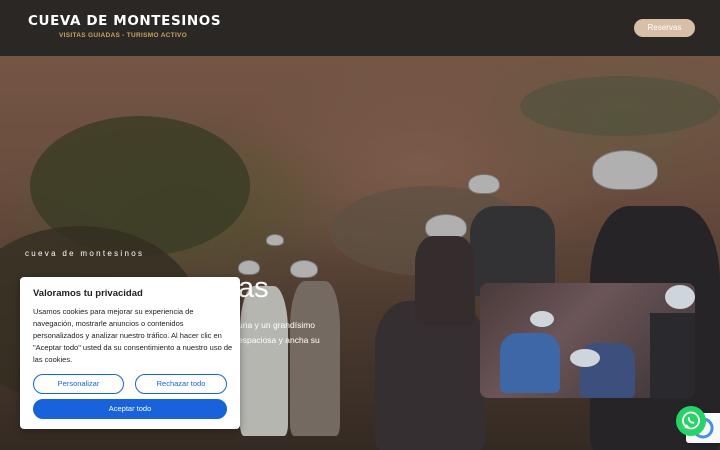  I want to click on cookie-title: Valoramos tu privacidad, so click(88, 293).